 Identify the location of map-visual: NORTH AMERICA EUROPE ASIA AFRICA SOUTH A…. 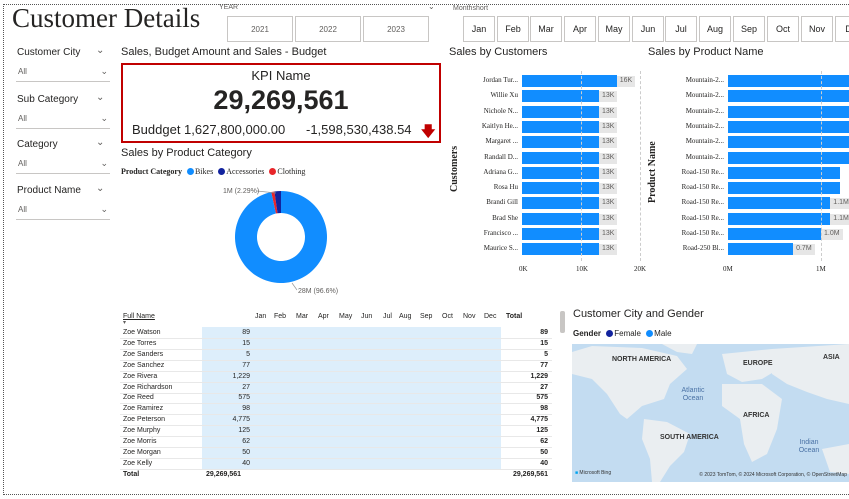
(710, 413).